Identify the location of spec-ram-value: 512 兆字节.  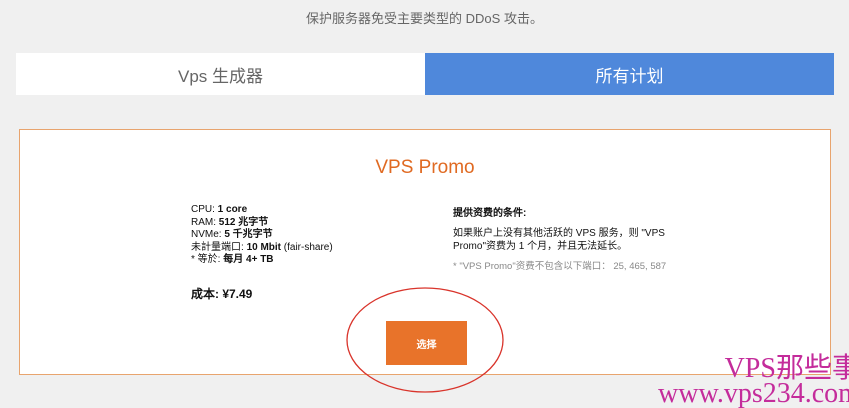
(243, 222).